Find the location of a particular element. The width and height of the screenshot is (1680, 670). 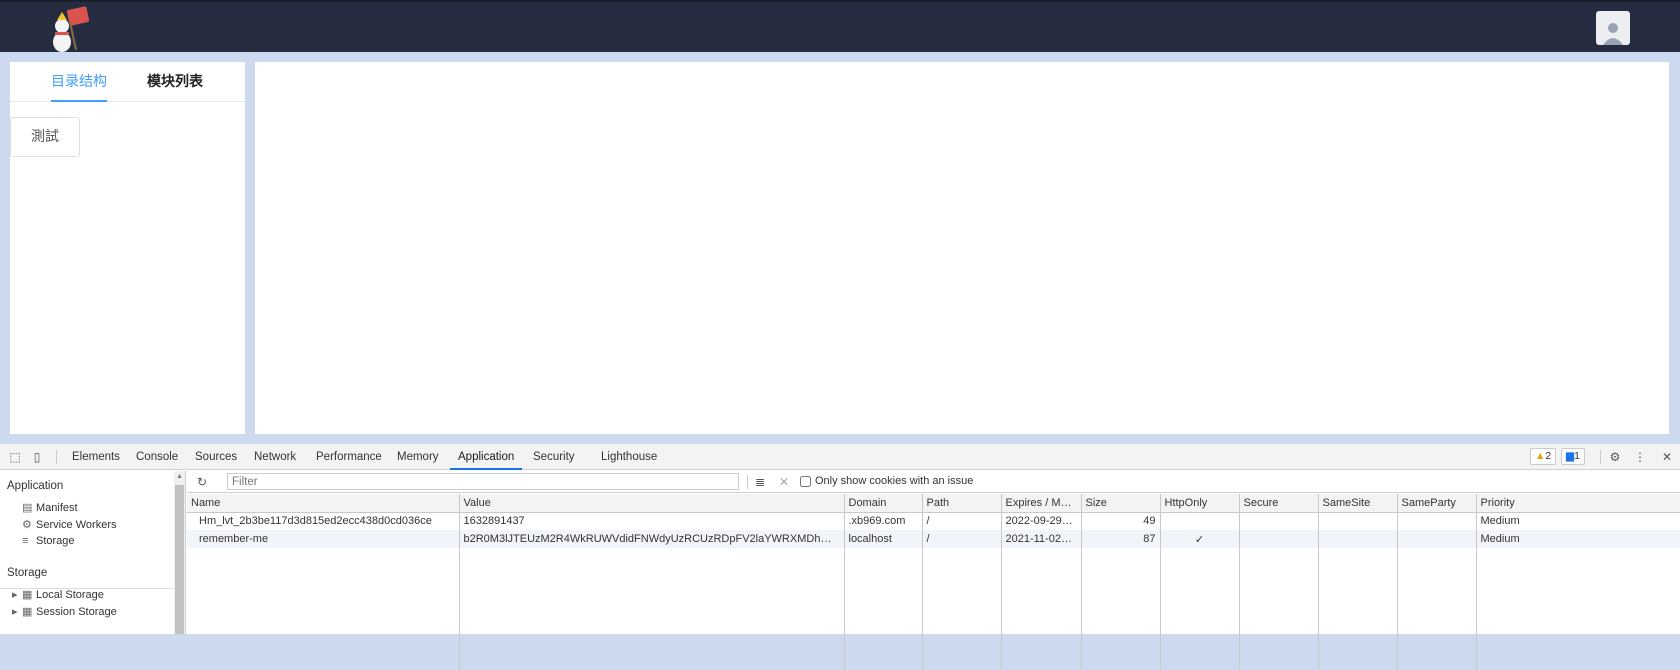

cookie-httponly: ✓ is located at coordinates (1200, 539).